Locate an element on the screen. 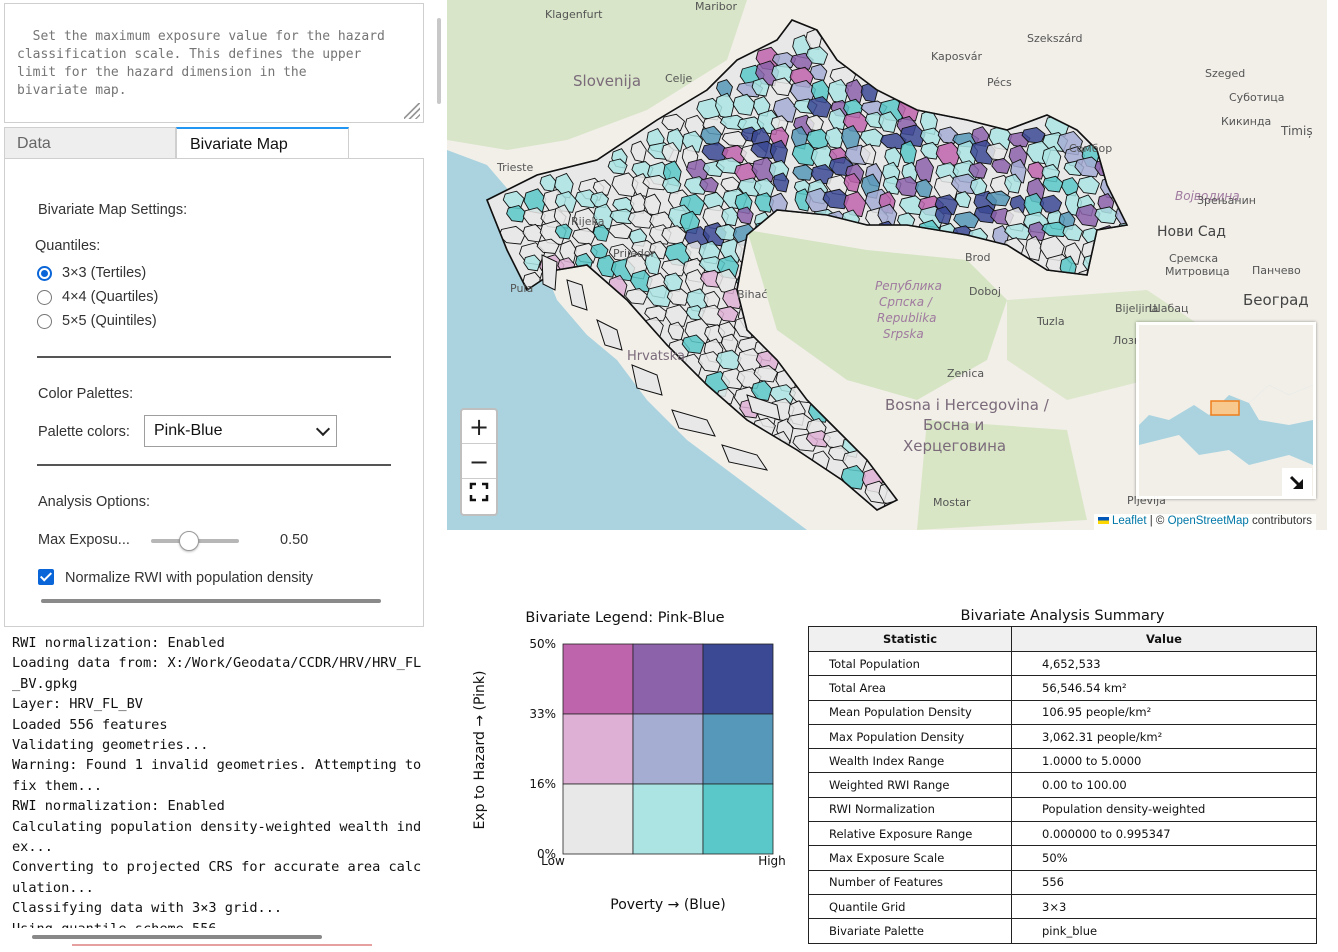  statistic-cell: Wealth Index Range is located at coordinates (910, 761).